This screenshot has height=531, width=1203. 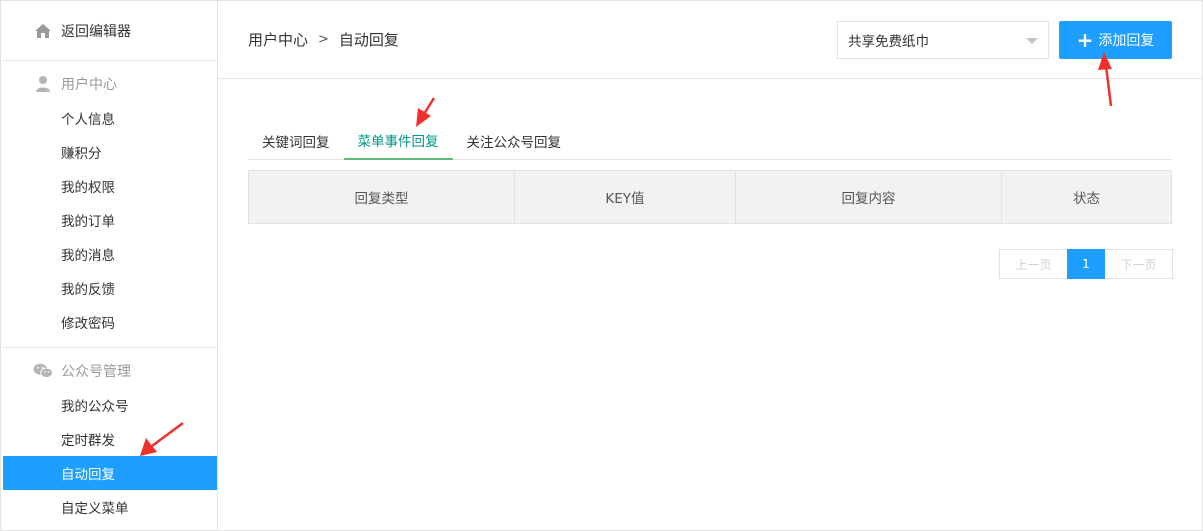 I want to click on sidebar-item-earn-points: 赚积分, so click(x=110, y=152).